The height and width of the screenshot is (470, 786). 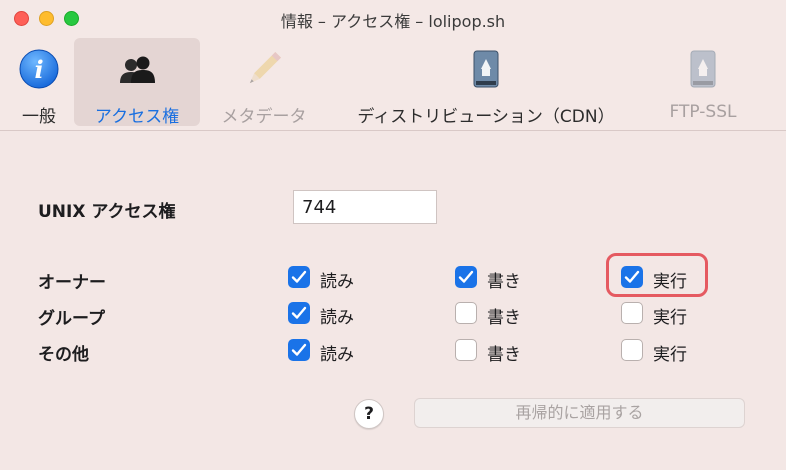 I want to click on others-read-checkbox, so click(x=299, y=350).